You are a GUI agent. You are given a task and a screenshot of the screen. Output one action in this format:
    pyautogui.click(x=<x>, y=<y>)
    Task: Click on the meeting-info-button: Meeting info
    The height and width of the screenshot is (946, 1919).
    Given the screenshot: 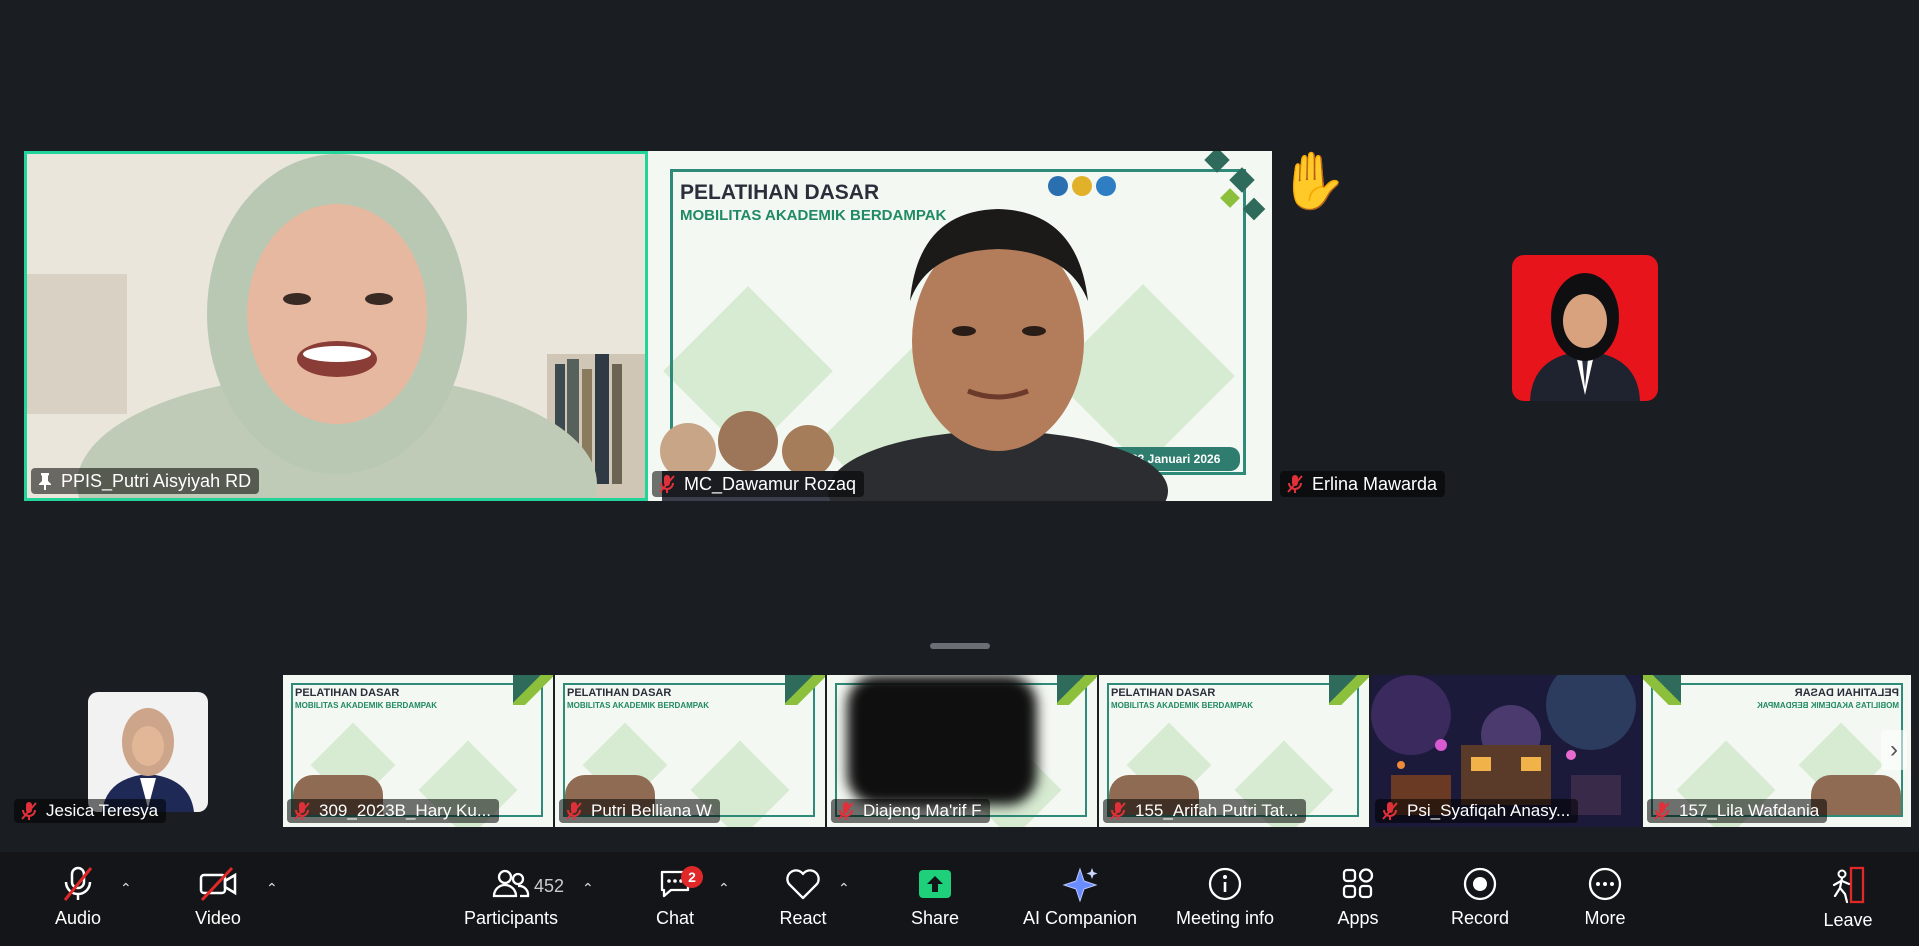 What is the action you would take?
    pyautogui.click(x=1225, y=899)
    